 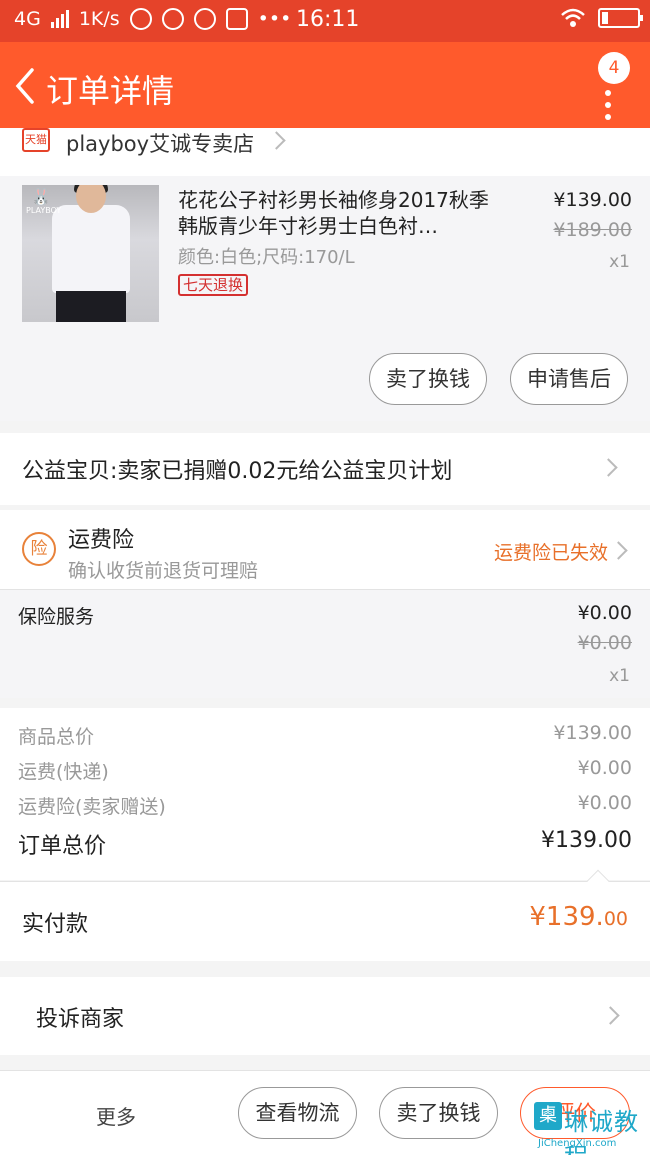 I want to click on charity-text: 公益宝贝:卖家已捐赠0.02元给公益宝贝计划, so click(x=237, y=471).